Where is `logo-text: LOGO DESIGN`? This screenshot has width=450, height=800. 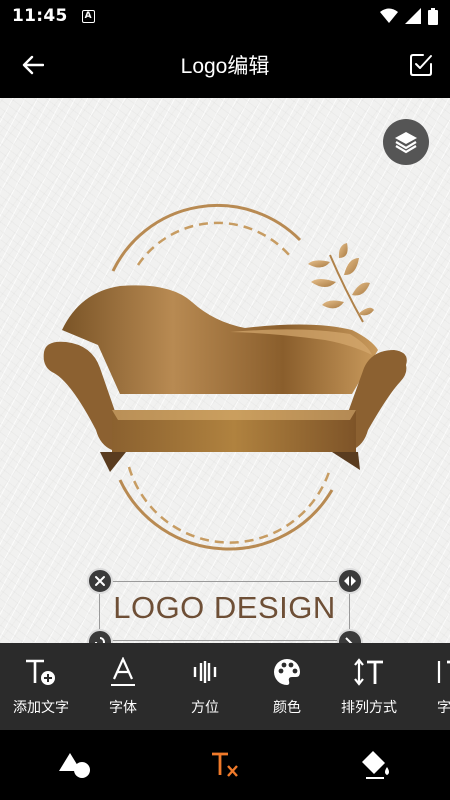 logo-text: LOGO DESIGN is located at coordinates (224, 608).